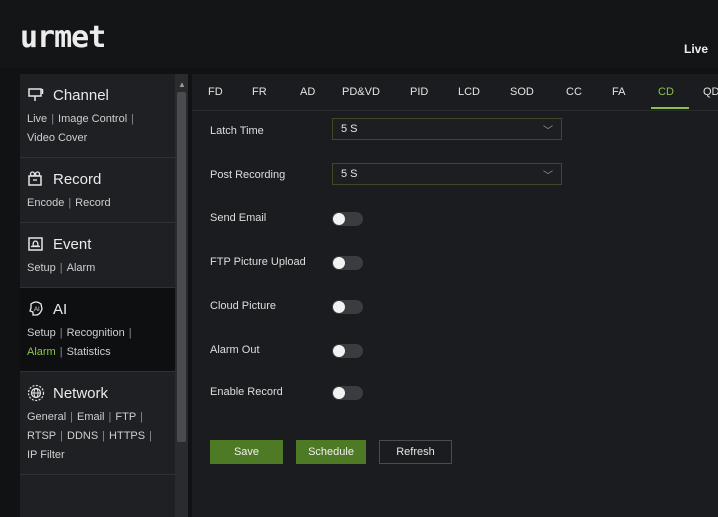  I want to click on active-tab-indicator, so click(670, 108).